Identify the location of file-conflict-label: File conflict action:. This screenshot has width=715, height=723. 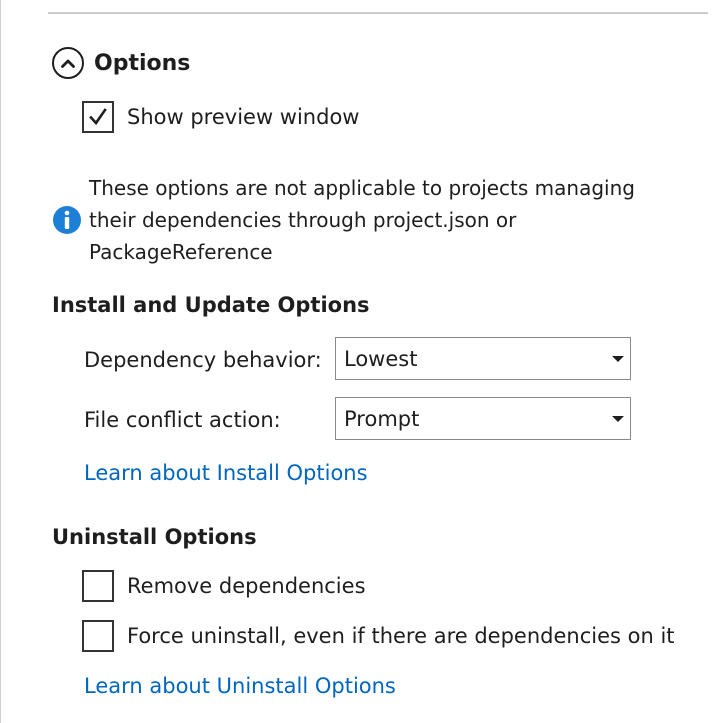
(182, 420).